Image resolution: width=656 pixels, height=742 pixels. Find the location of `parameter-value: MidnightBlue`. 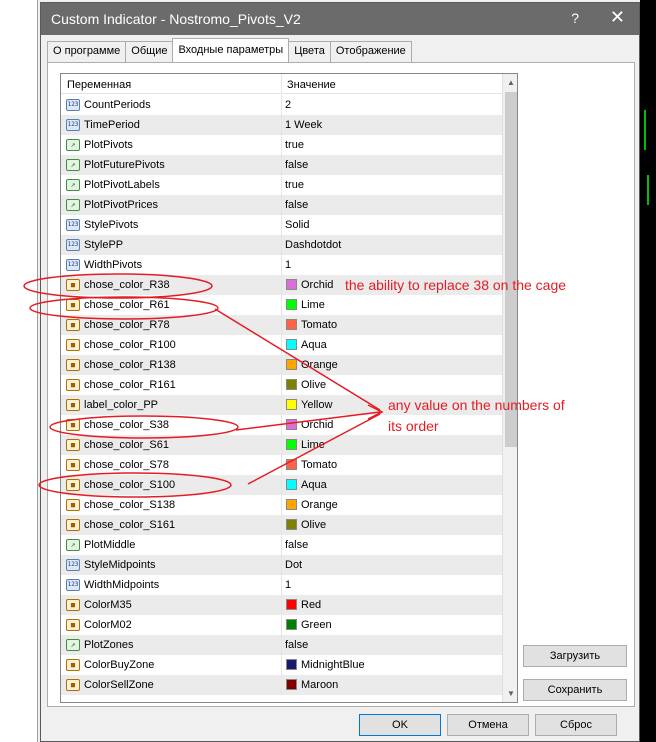

parameter-value: MidnightBlue is located at coordinates (333, 665).